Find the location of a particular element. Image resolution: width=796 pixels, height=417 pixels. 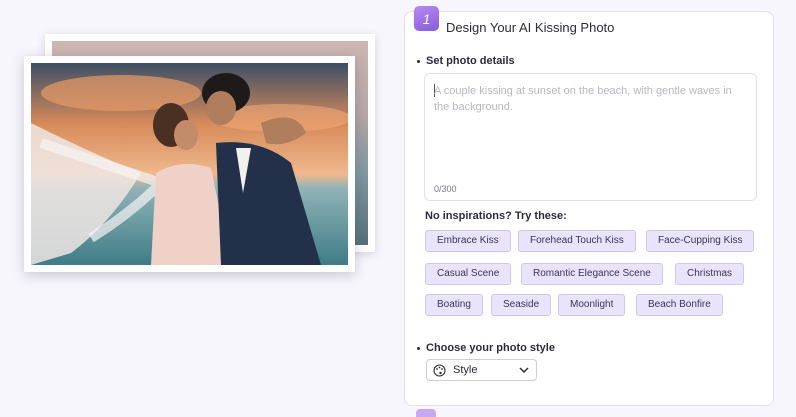

char-counter: 0/300 is located at coordinates (445, 189).